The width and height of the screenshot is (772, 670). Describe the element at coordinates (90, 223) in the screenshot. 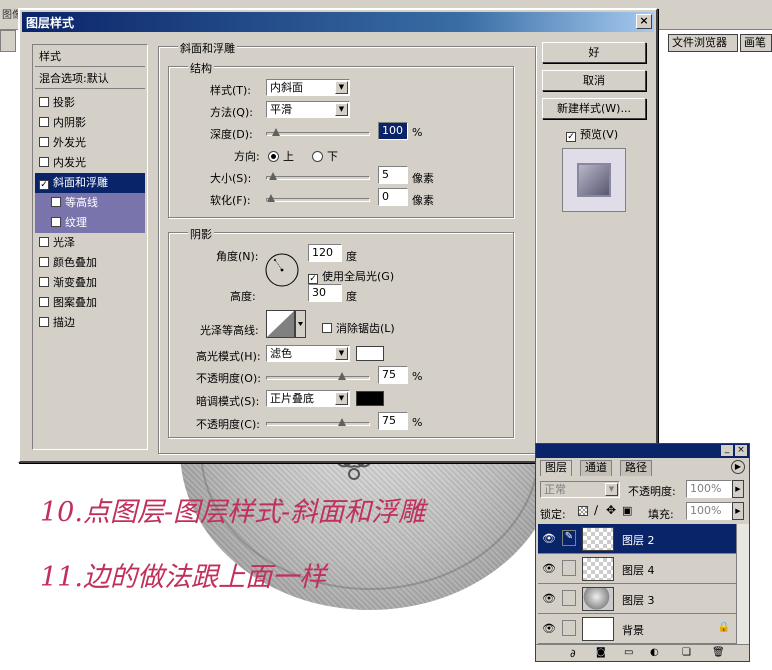

I see `style-item: 纹理` at that location.